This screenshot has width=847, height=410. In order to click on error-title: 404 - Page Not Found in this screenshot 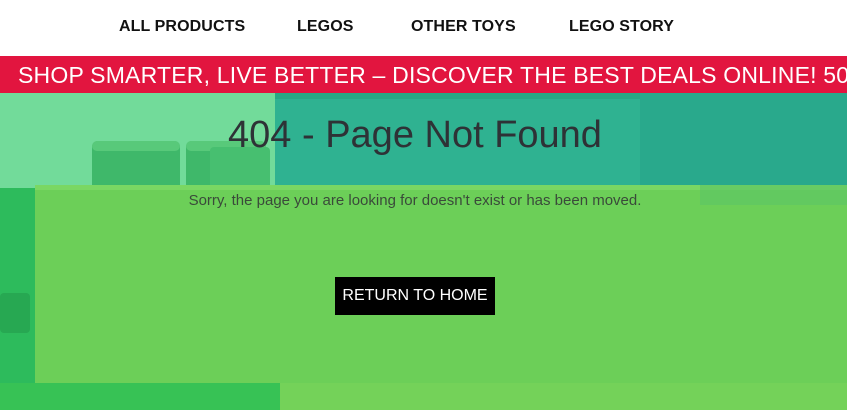, I will do `click(415, 135)`.